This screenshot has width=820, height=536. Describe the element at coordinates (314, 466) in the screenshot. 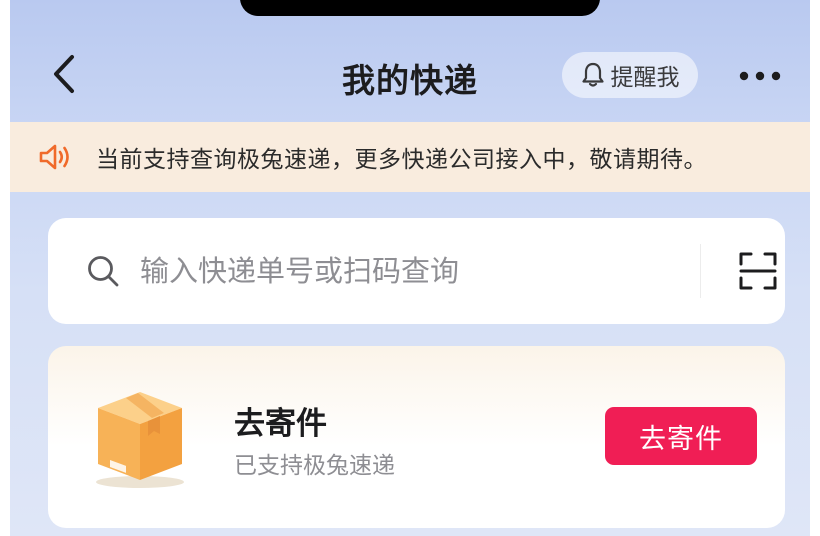

I see `send-card-subtitle: 已支持极兔速递` at that location.